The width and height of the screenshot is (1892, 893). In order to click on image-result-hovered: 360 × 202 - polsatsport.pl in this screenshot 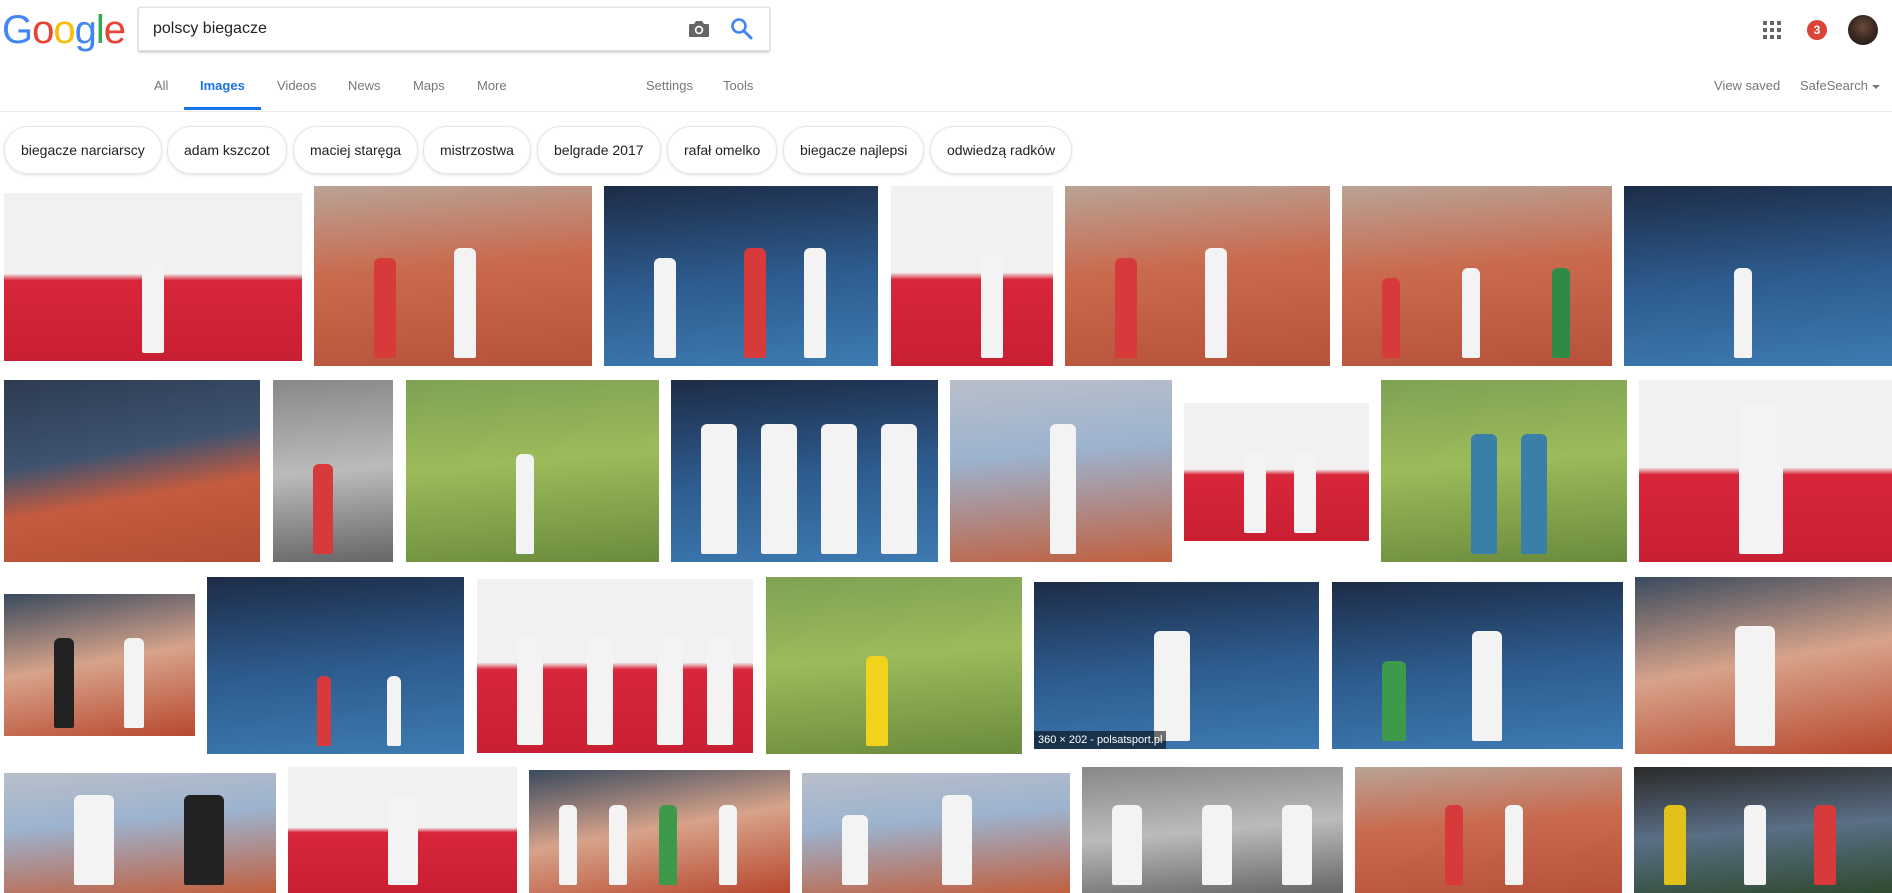, I will do `click(1176, 665)`.